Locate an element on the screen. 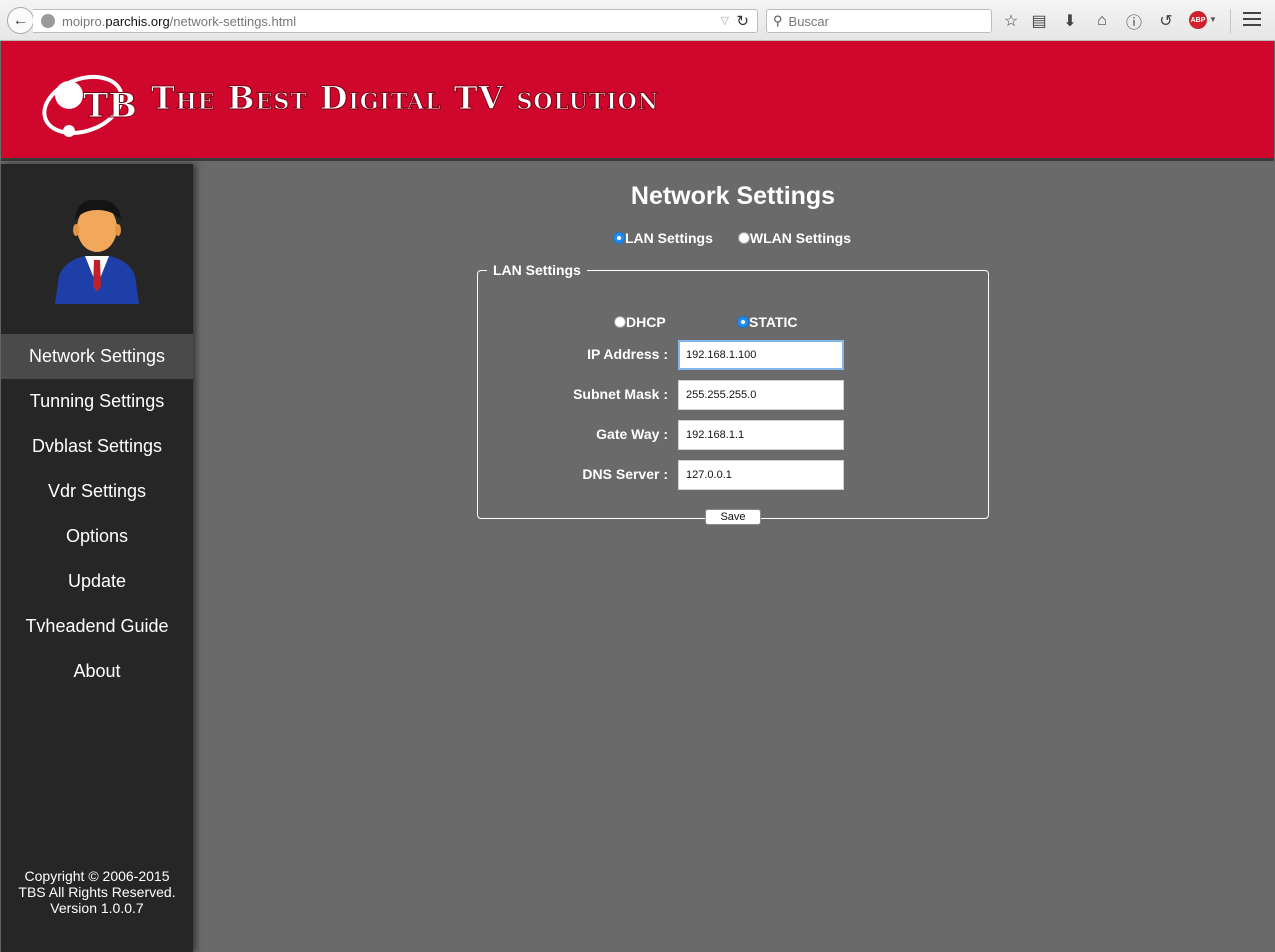 This screenshot has width=1275, height=952. globe-icon is located at coordinates (48, 21).